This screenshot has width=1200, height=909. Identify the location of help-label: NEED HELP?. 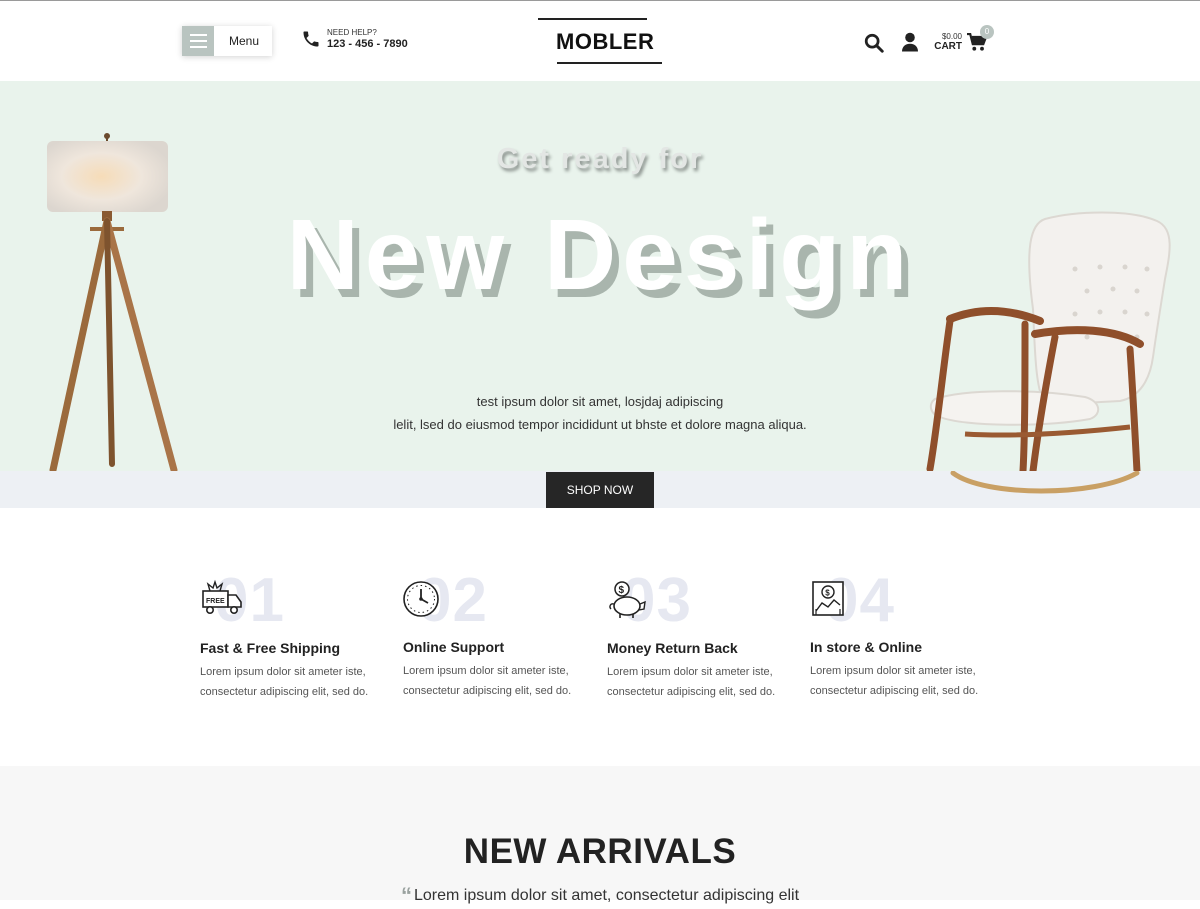
(352, 32).